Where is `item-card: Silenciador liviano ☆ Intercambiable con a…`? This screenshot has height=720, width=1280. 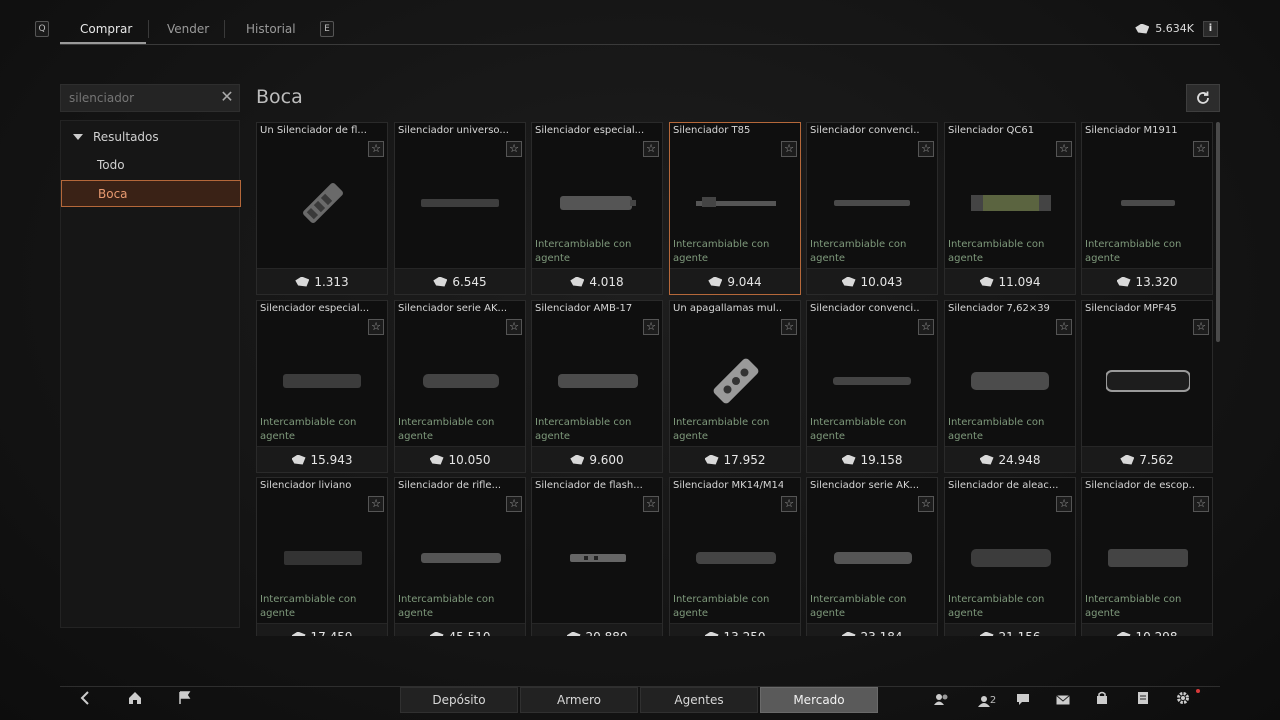
item-card: Silenciador liviano ☆ Intercambiable con a… is located at coordinates (322, 556).